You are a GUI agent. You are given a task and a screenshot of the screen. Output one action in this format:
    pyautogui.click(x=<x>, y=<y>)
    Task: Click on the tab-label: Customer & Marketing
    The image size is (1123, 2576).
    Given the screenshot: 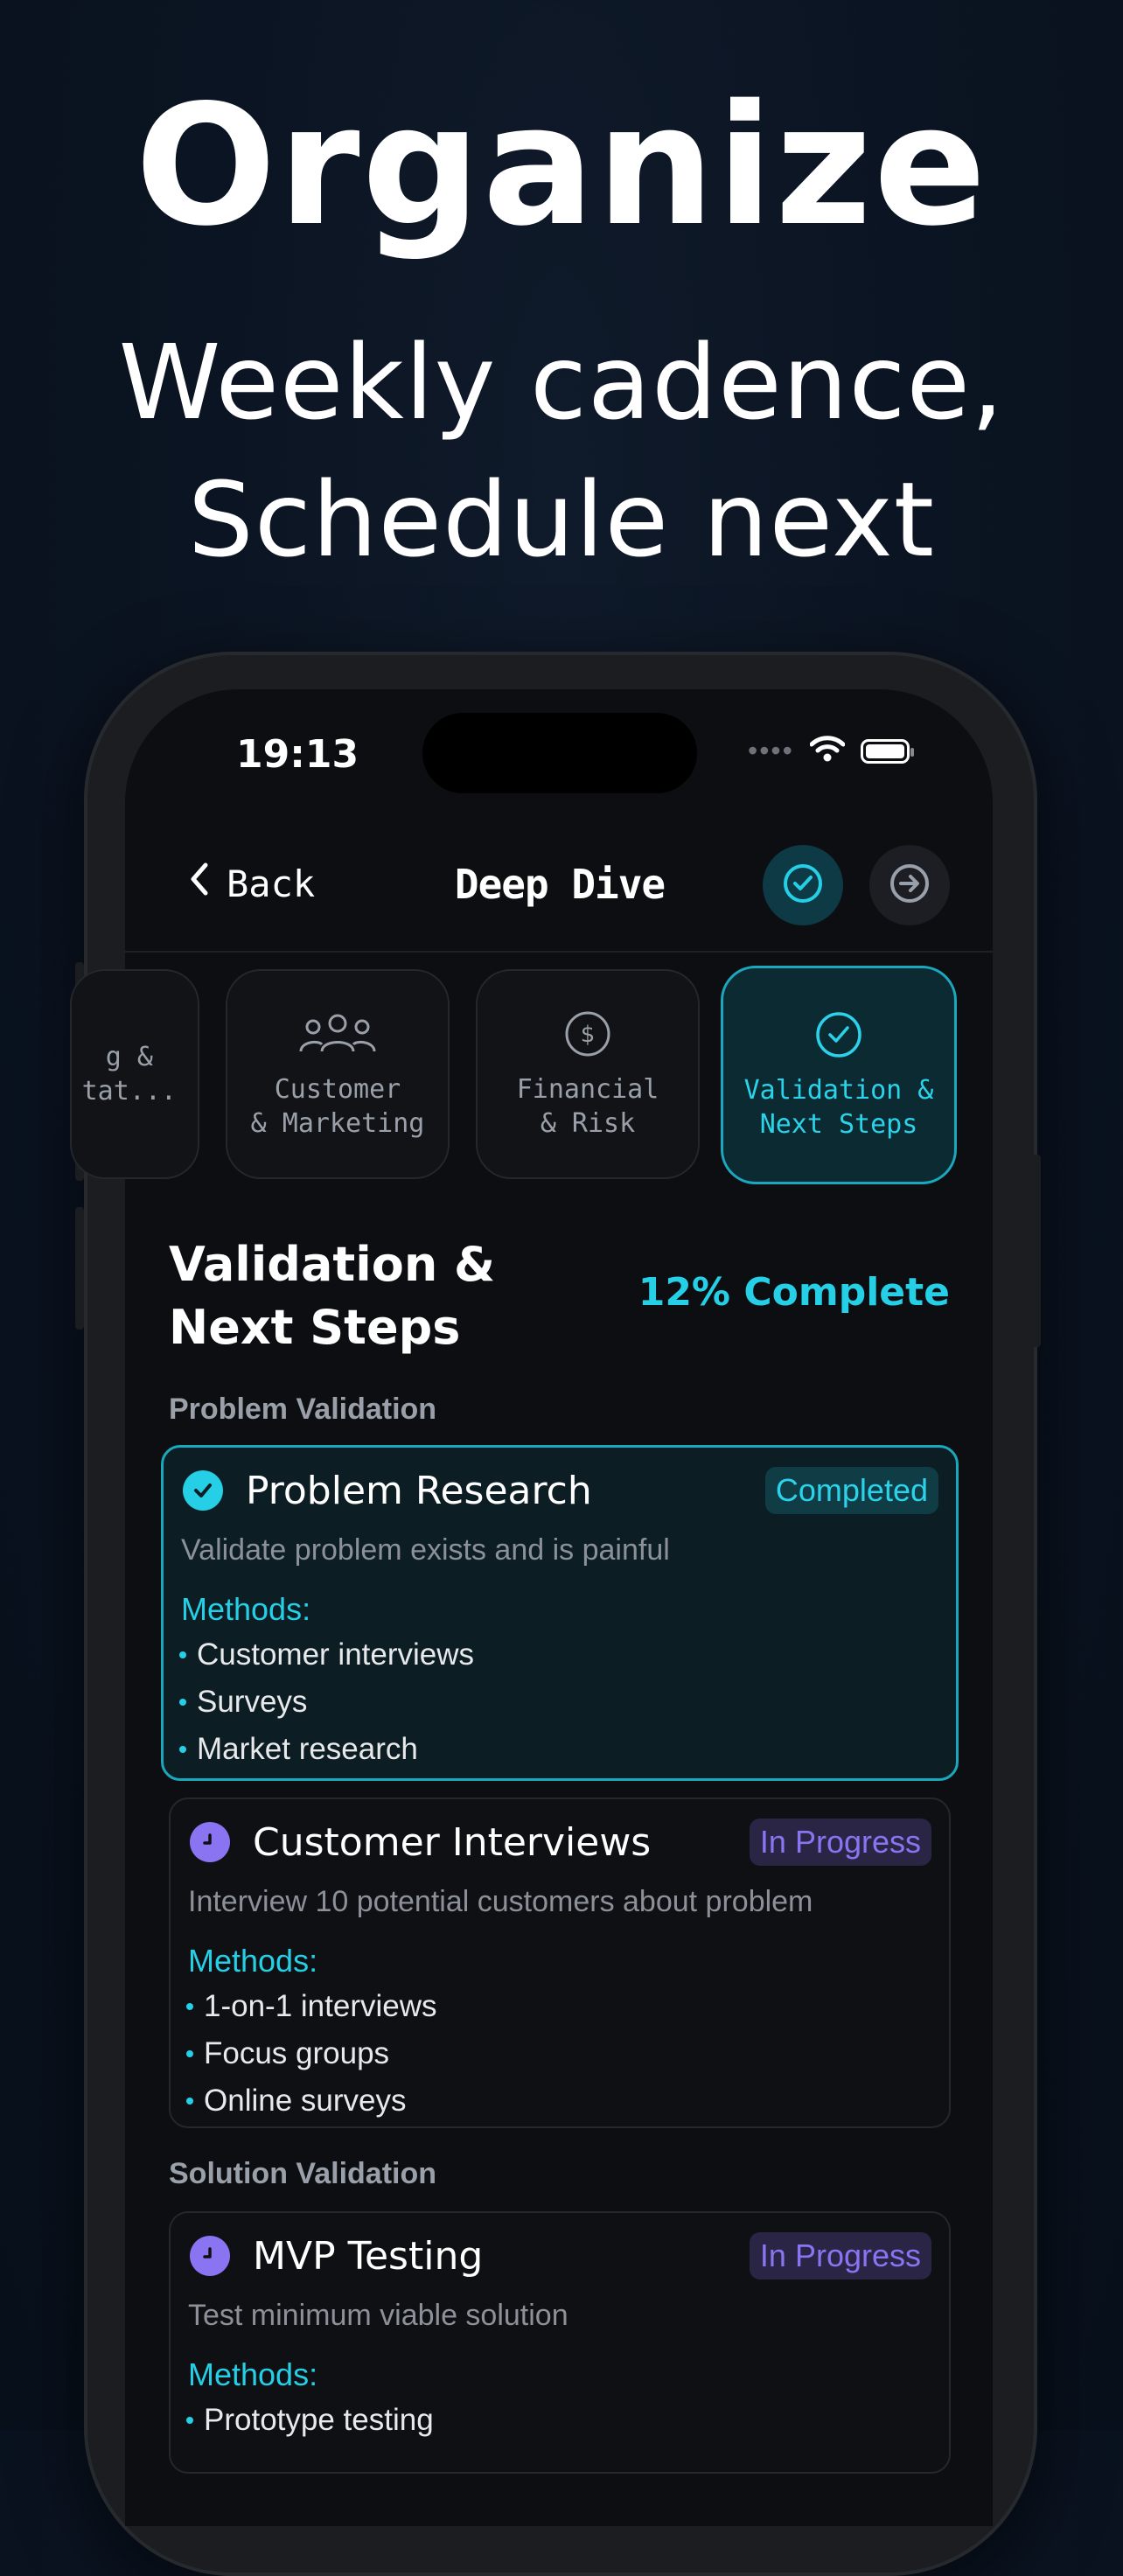 What is the action you would take?
    pyautogui.click(x=337, y=1106)
    